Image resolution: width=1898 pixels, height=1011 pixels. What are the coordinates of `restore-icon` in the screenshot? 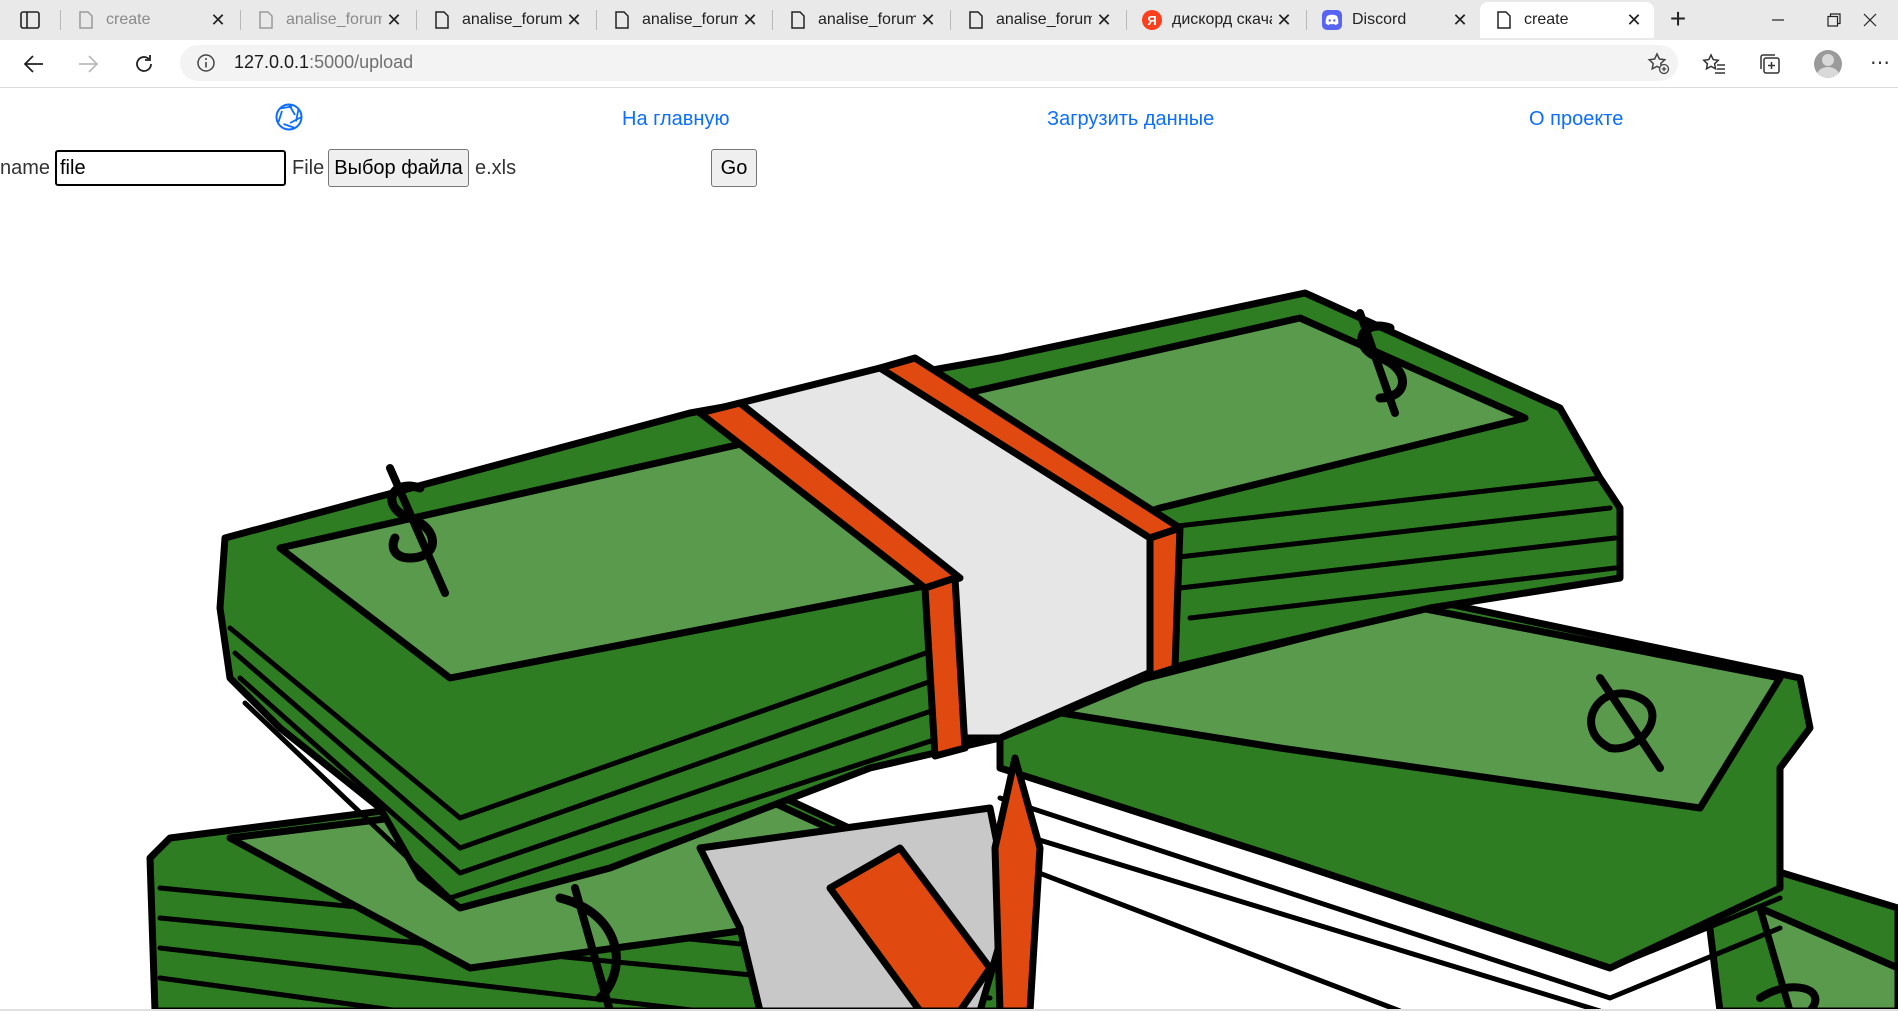 It's located at (1834, 20).